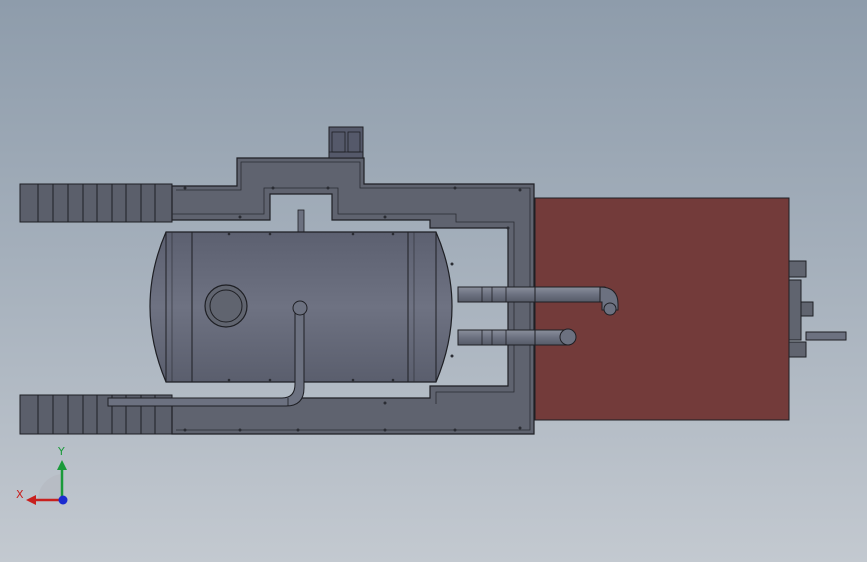  I want to click on manhole-cover, so click(226, 306).